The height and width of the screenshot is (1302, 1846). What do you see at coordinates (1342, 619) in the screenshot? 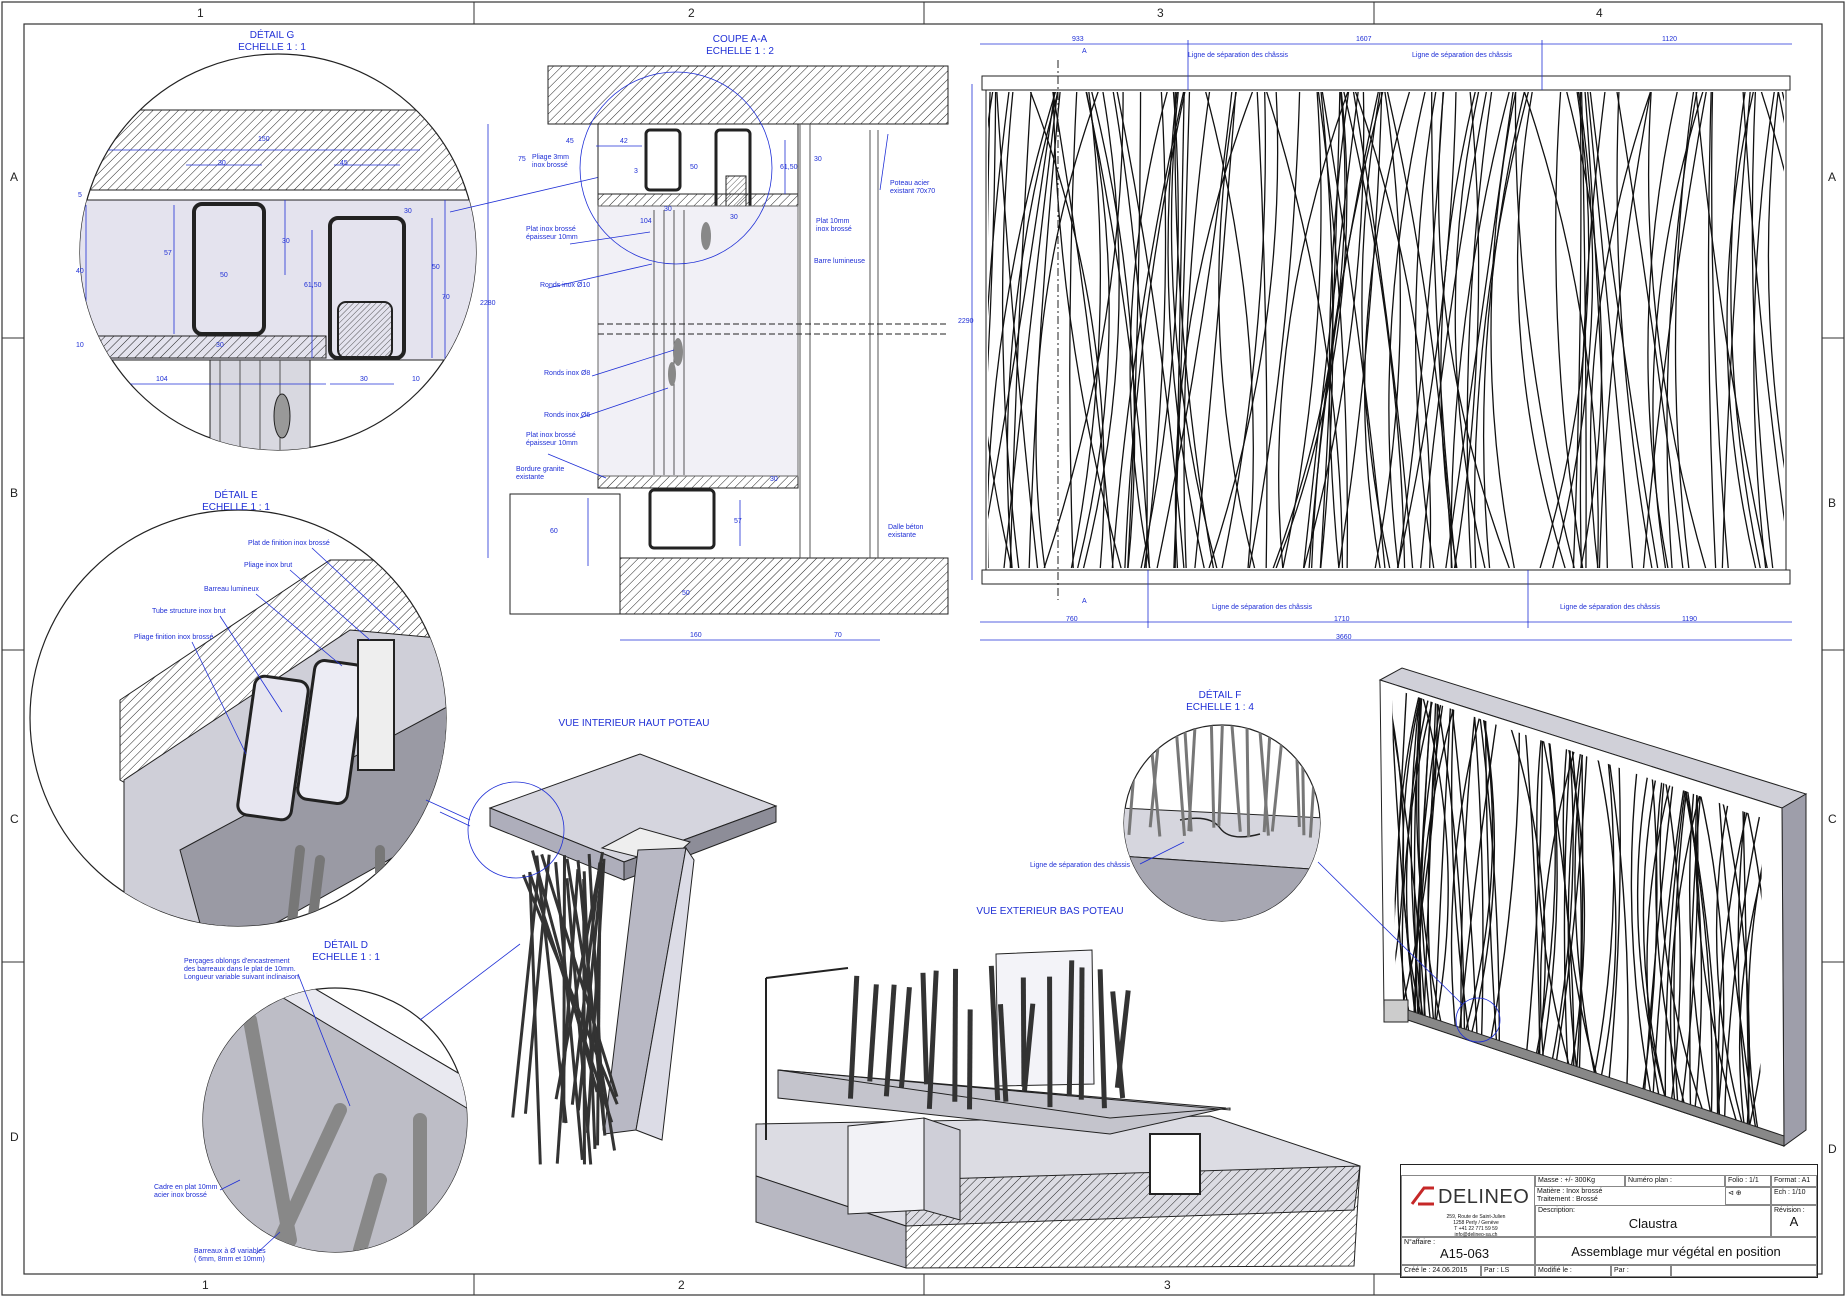
I see `elev-bottom-dim: 1710` at bounding box center [1342, 619].